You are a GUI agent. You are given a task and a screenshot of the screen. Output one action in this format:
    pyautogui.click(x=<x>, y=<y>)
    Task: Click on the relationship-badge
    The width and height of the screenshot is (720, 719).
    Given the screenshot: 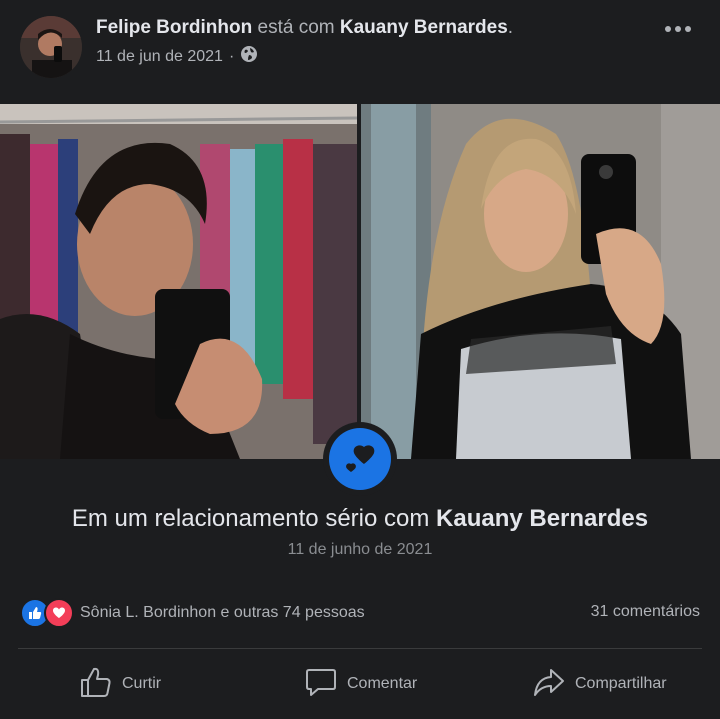 What is the action you would take?
    pyautogui.click(x=360, y=459)
    